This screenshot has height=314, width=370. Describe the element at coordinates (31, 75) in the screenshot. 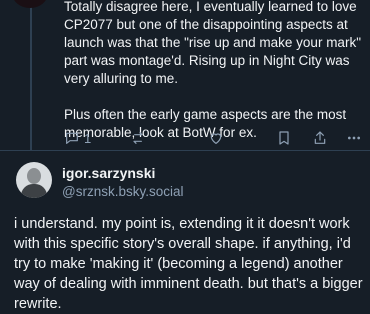

I see `thread-line` at that location.